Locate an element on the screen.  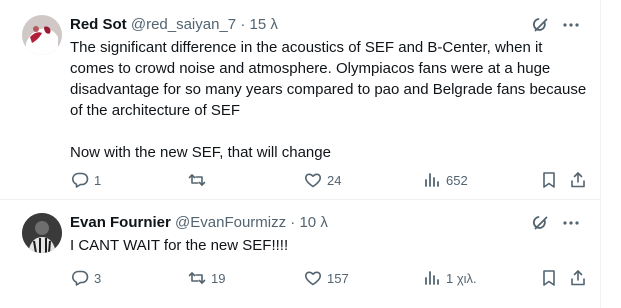
like-count: 157 is located at coordinates (338, 278).